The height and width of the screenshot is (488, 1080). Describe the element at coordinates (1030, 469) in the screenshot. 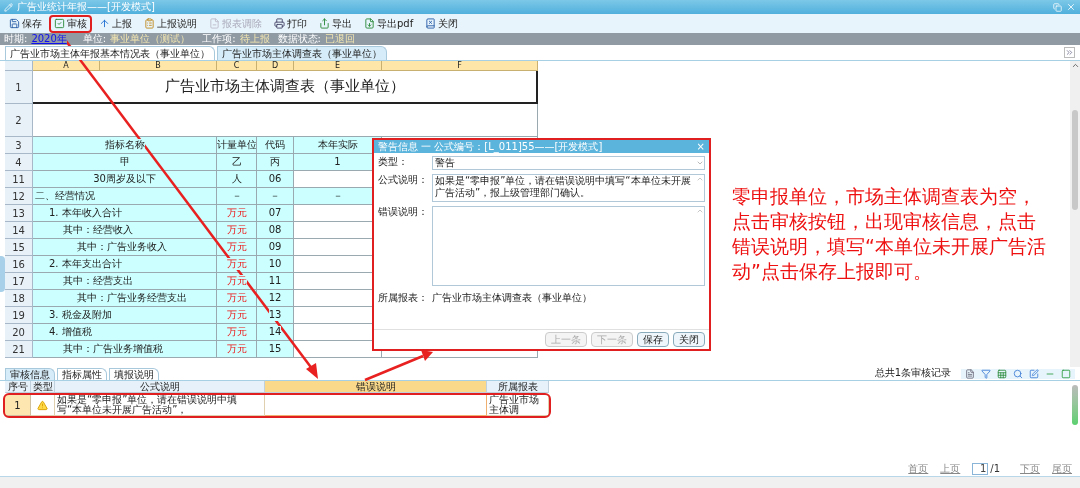

I see `pager-link: 下页` at that location.